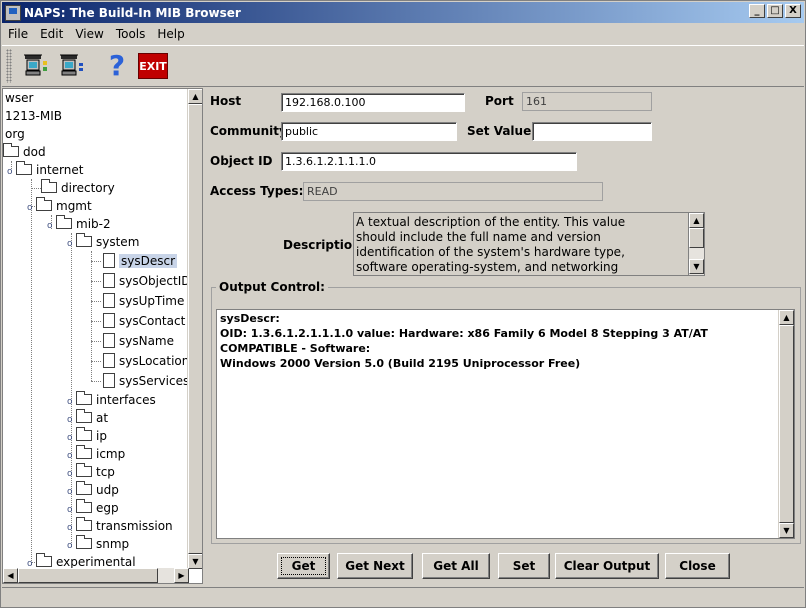 The width and height of the screenshot is (806, 608). I want to click on tree-node-system: o system, so click(103, 242).